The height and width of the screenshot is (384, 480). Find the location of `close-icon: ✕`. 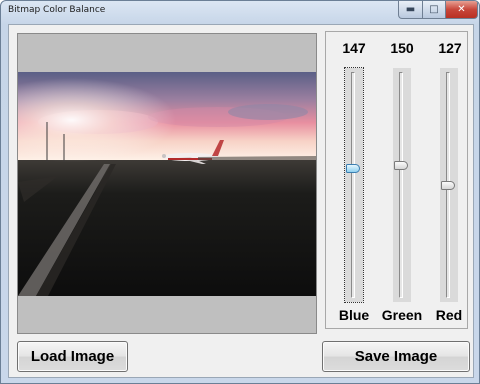

close-icon: ✕ is located at coordinates (461, 9).